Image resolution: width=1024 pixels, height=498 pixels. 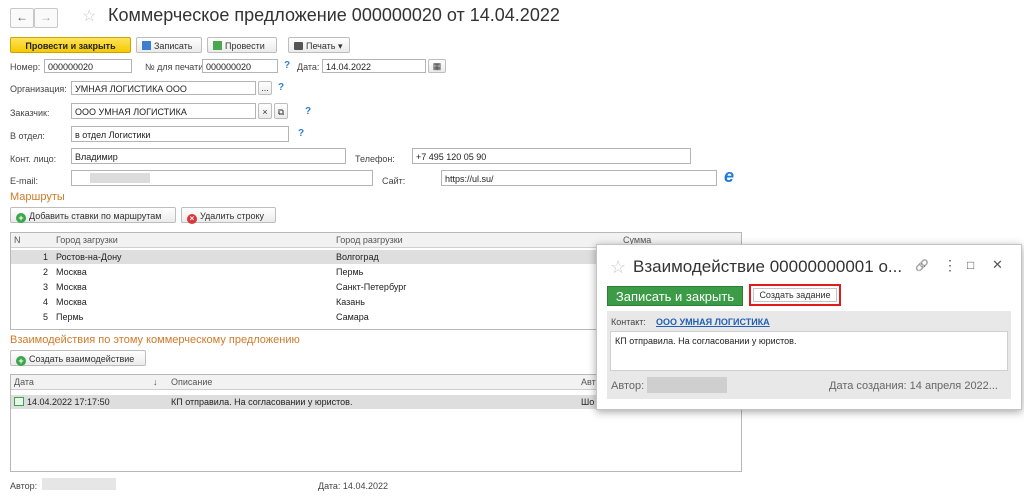 I want to click on unloading-city: Волгоград, so click(x=357, y=257).